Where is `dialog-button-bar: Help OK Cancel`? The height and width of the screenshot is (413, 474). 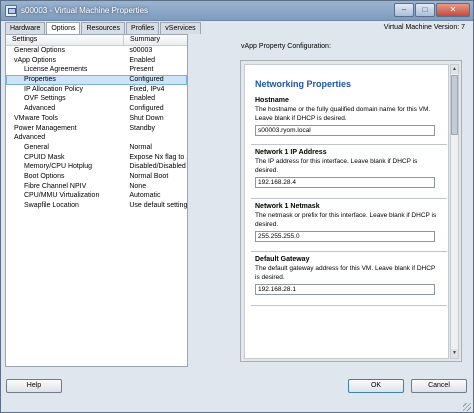
dialog-button-bar: Help OK Cancel is located at coordinates (237, 391).